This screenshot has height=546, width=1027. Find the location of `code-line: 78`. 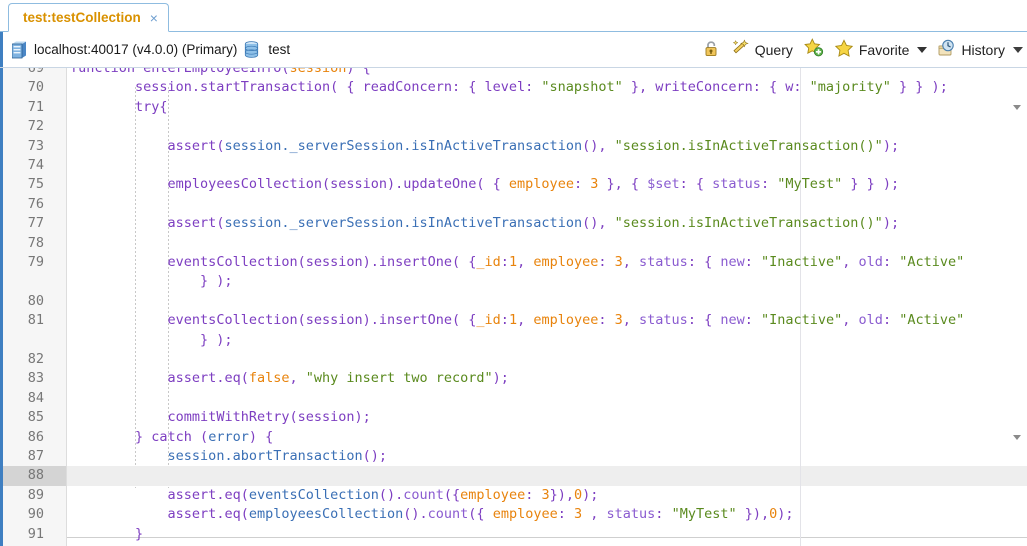

code-line: 78 is located at coordinates (513, 243).